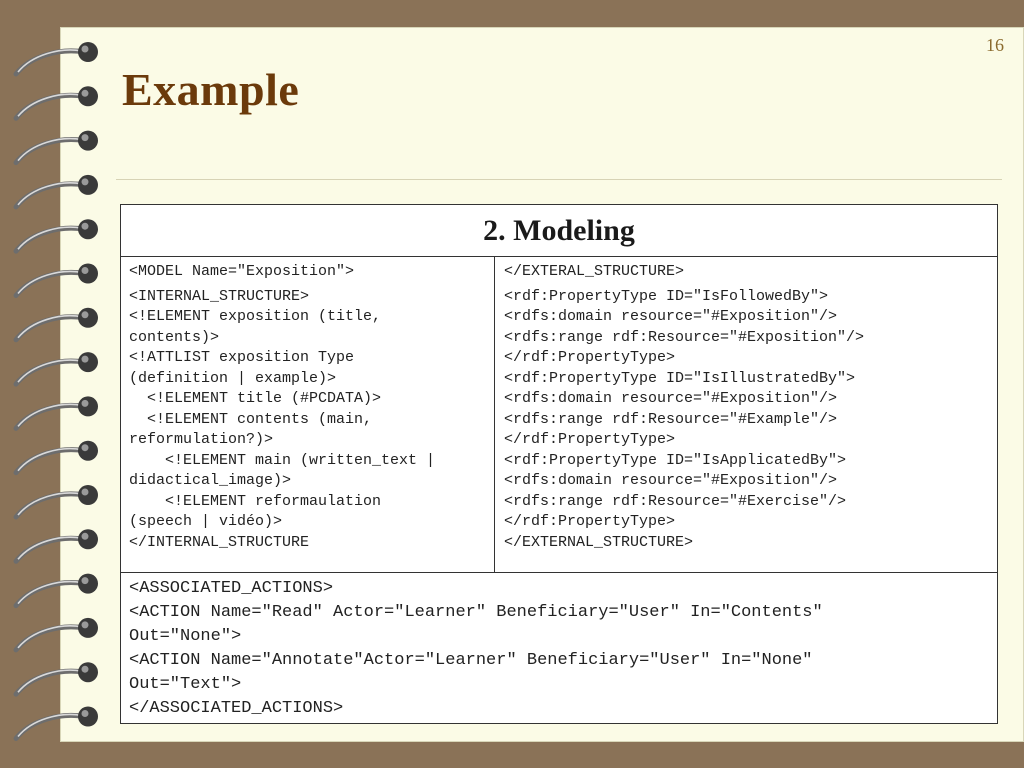 Image resolution: width=1024 pixels, height=768 pixels. I want to click on code-line: <!ELEMENT reformaulation, so click(255, 501).